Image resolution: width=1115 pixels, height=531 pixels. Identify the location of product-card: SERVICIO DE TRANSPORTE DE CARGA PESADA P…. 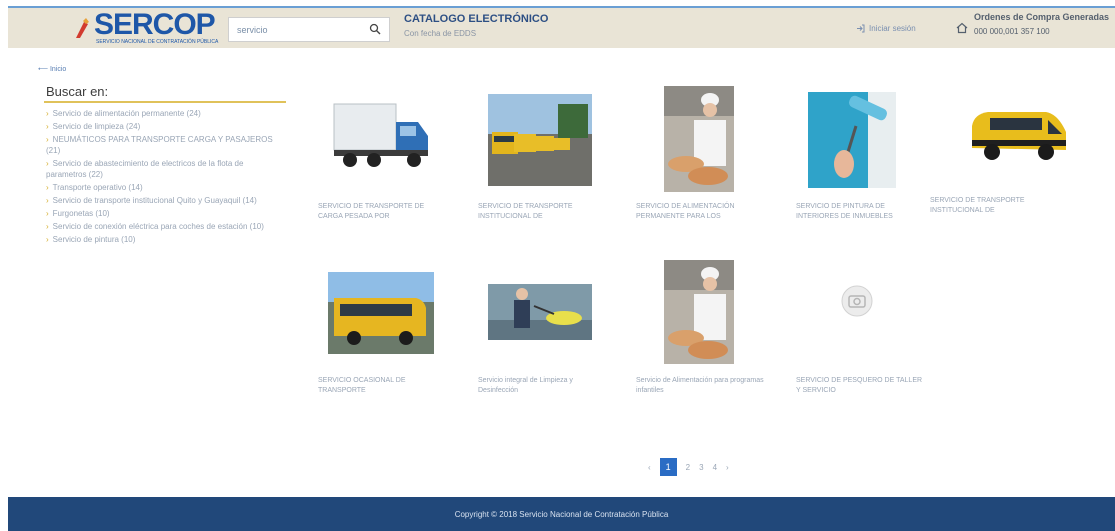
(383, 162).